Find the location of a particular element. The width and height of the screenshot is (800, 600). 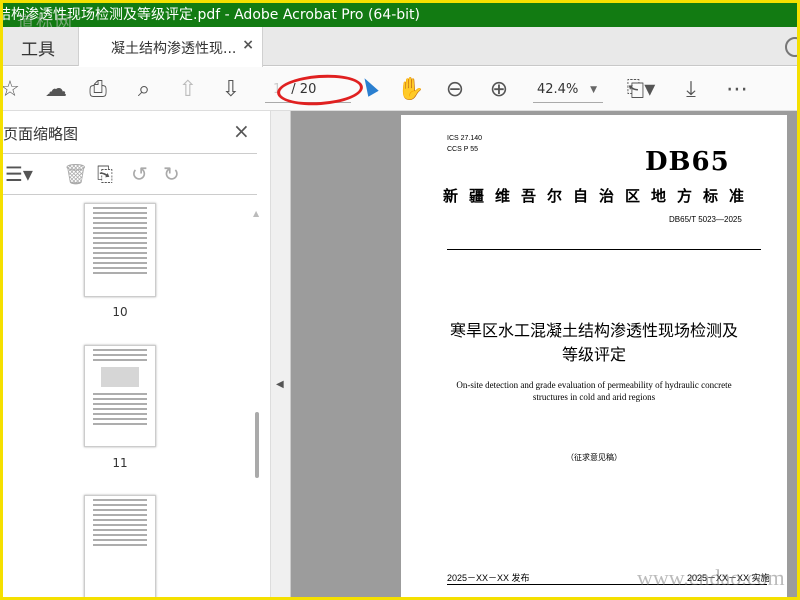

options-menu-icon: ☰▾ is located at coordinates (19, 174).